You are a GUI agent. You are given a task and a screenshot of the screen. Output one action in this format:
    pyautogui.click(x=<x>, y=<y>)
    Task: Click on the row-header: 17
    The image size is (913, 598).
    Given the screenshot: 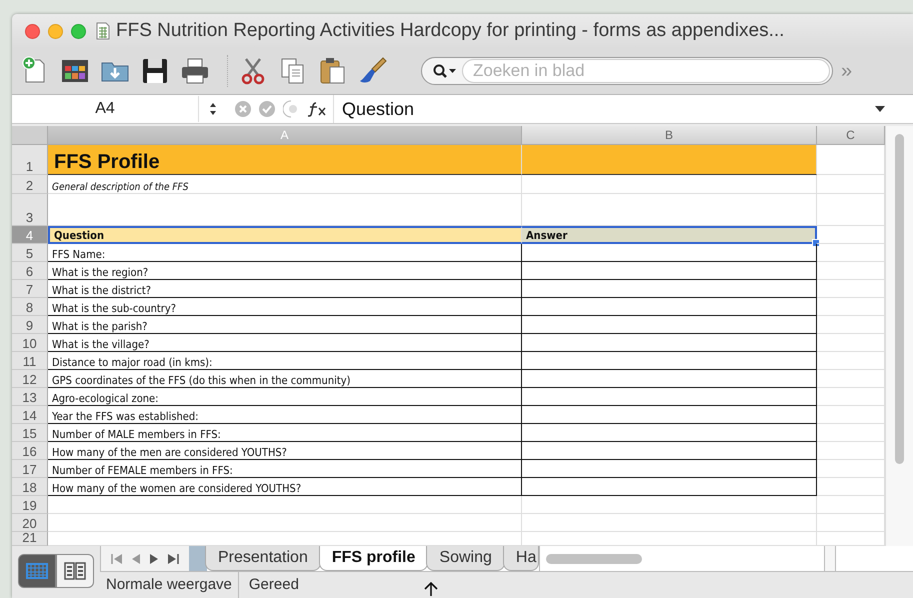 What is the action you would take?
    pyautogui.click(x=30, y=469)
    